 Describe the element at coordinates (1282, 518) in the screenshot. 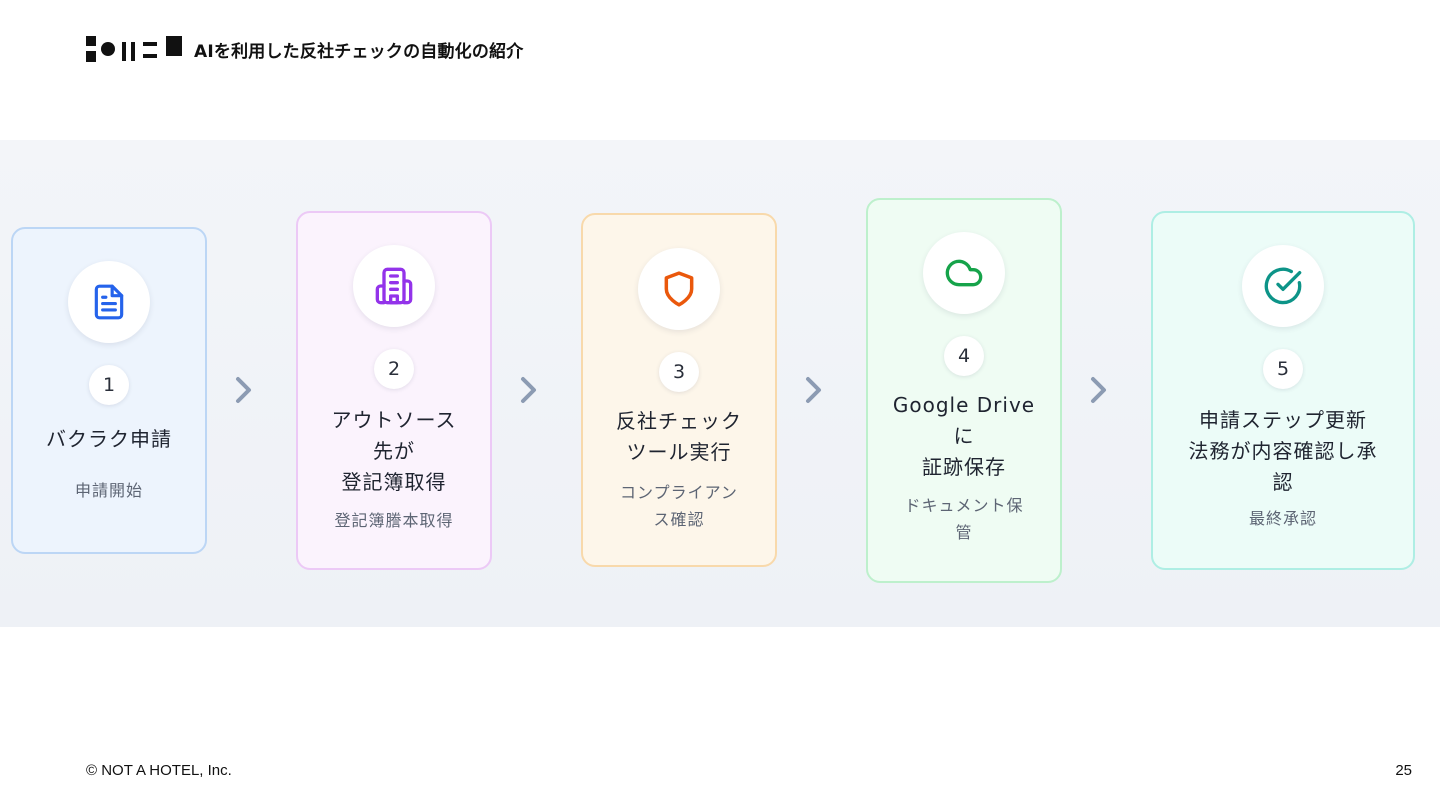

I see `step-subtitle: 最終承認` at that location.